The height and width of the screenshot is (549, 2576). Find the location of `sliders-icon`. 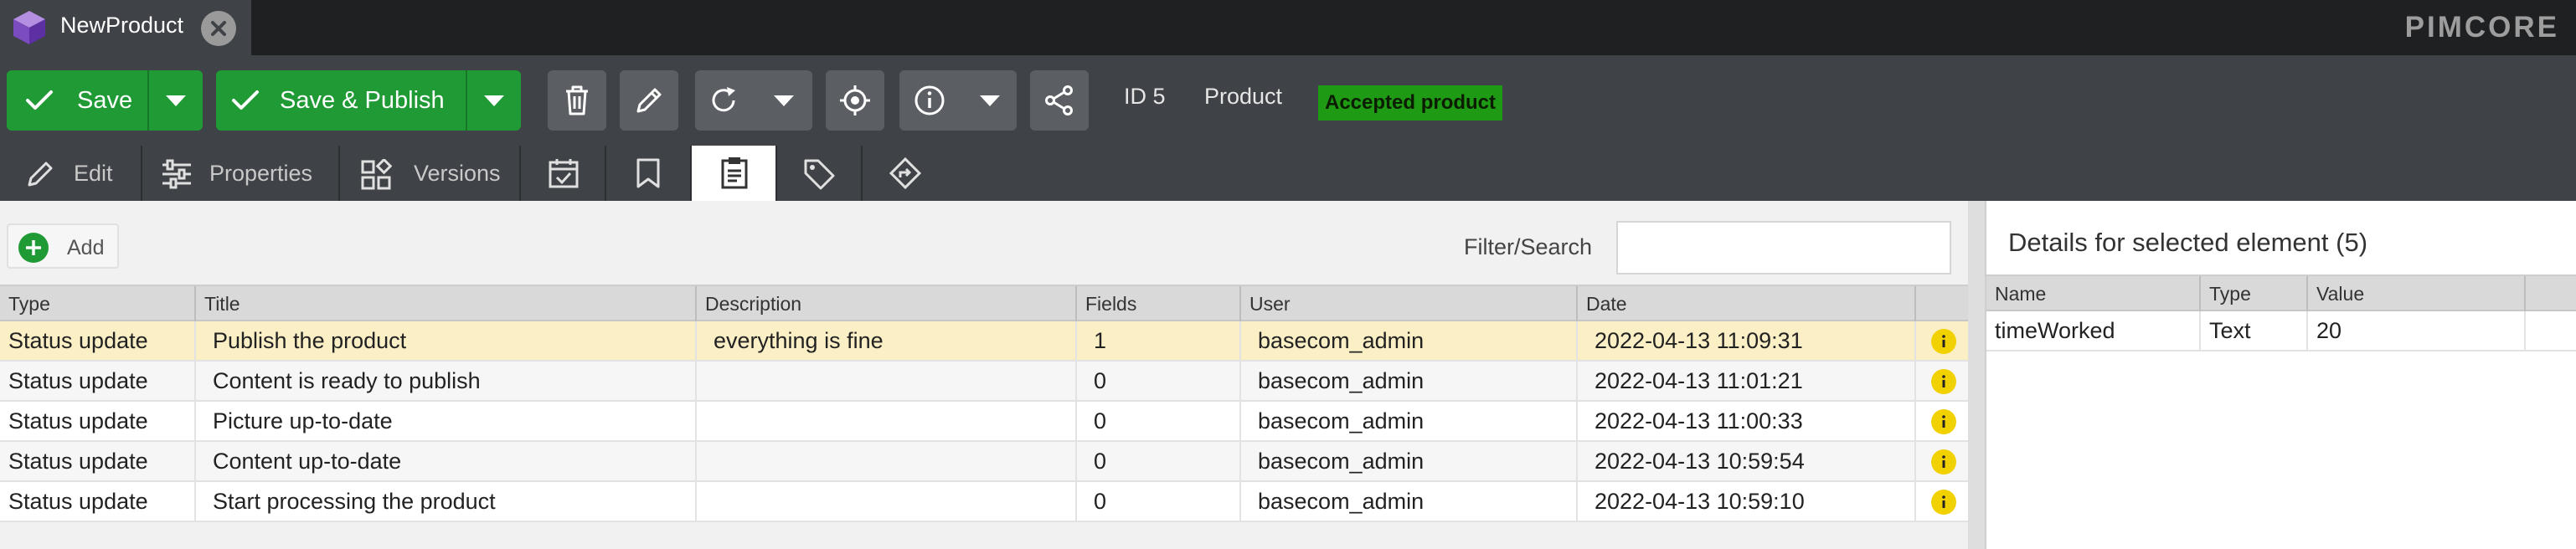

sliders-icon is located at coordinates (177, 174).